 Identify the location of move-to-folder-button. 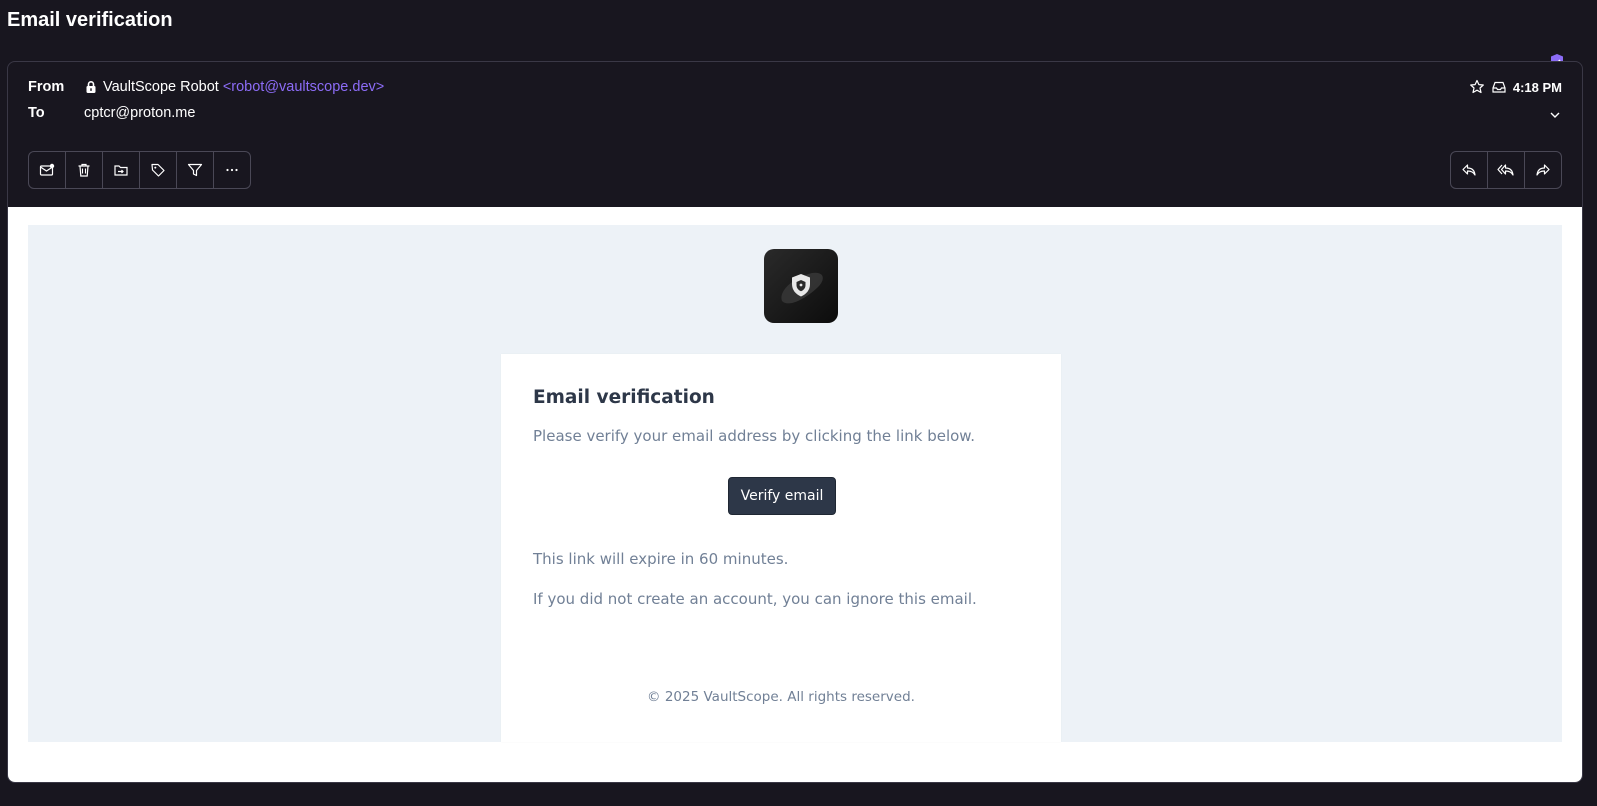
(120, 170).